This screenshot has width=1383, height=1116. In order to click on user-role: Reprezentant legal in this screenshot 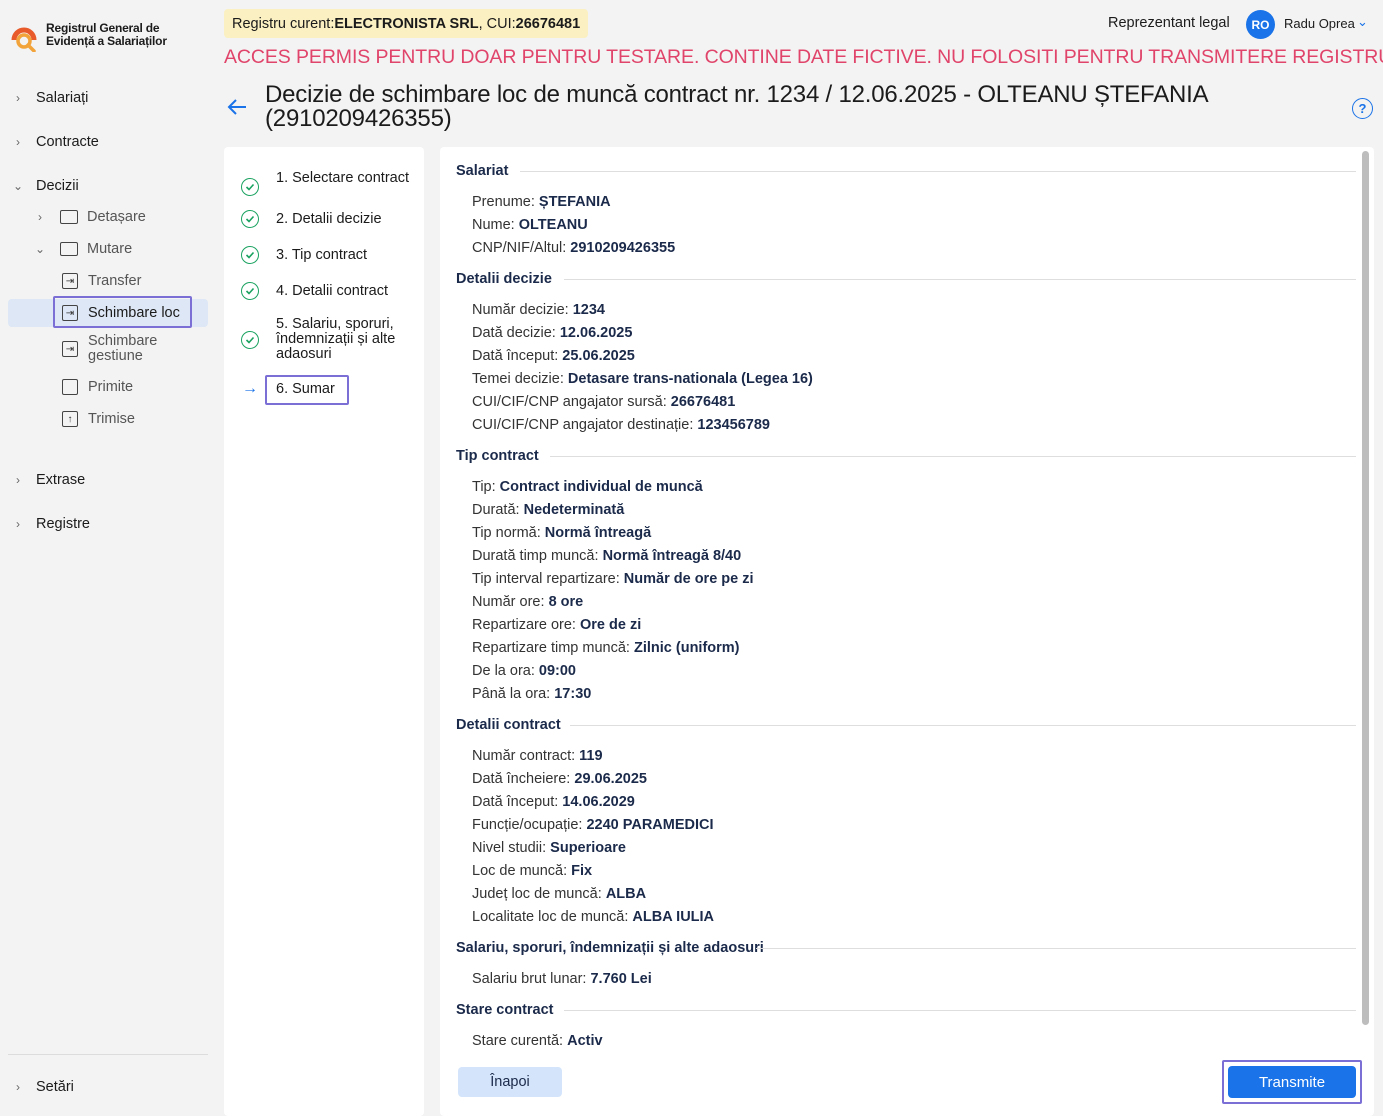, I will do `click(1169, 23)`.